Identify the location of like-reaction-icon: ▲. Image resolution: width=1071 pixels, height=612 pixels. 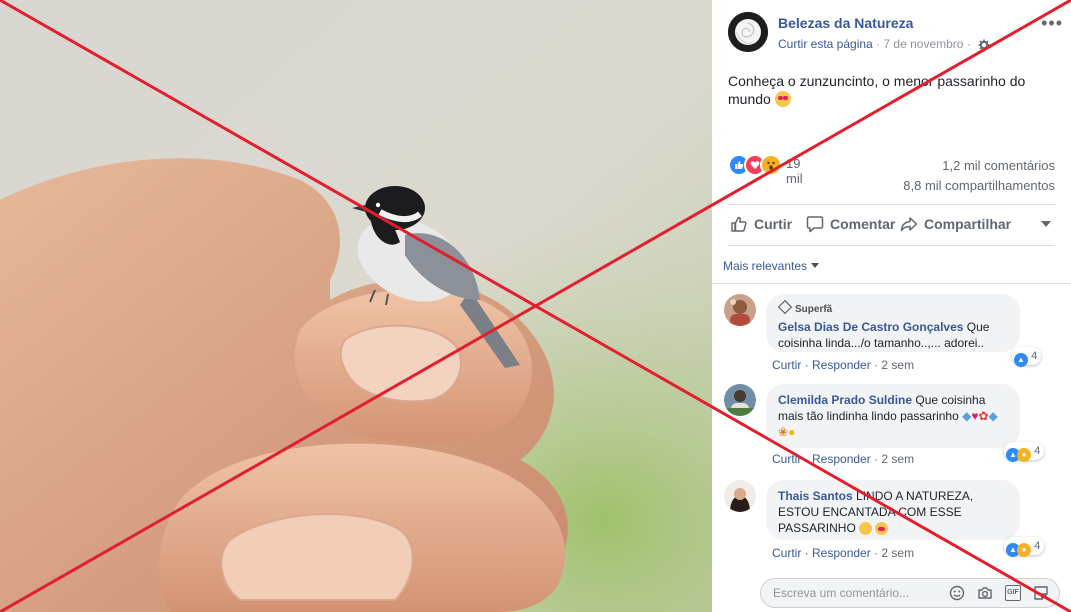
(1021, 360).